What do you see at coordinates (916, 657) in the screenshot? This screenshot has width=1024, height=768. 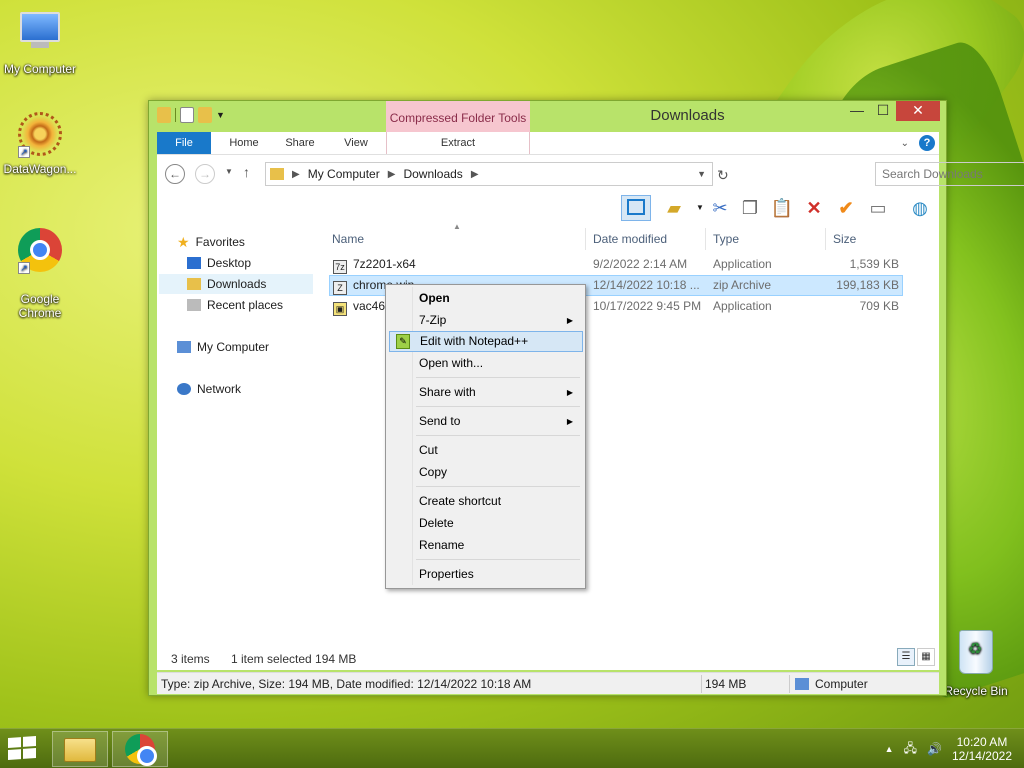 I see `view-buttons: ☰ ▦` at bounding box center [916, 657].